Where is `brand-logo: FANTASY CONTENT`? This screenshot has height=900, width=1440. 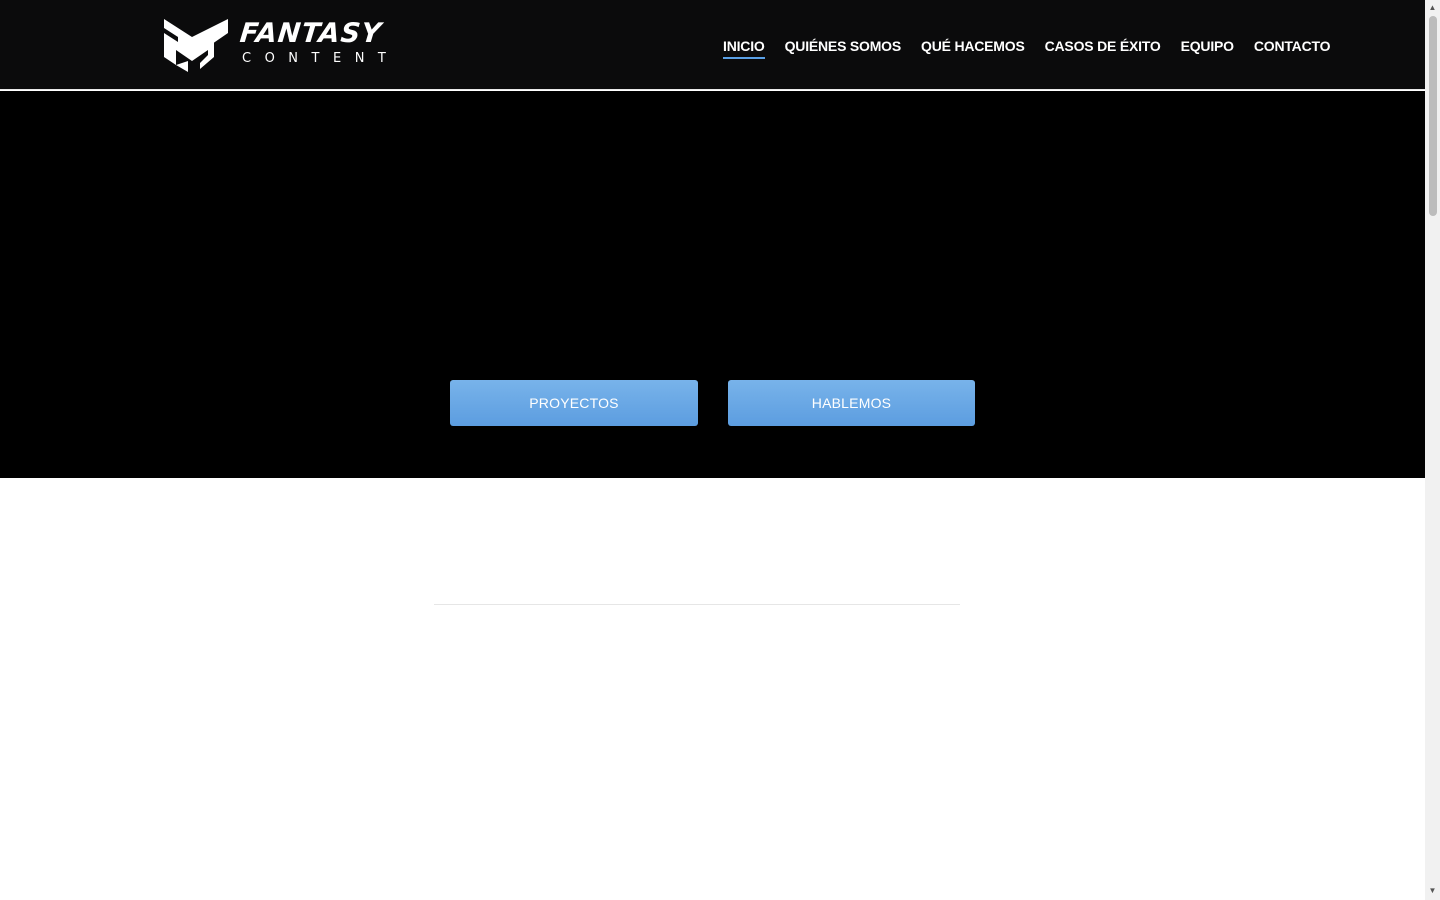 brand-logo: FANTASY CONTENT is located at coordinates (289, 45).